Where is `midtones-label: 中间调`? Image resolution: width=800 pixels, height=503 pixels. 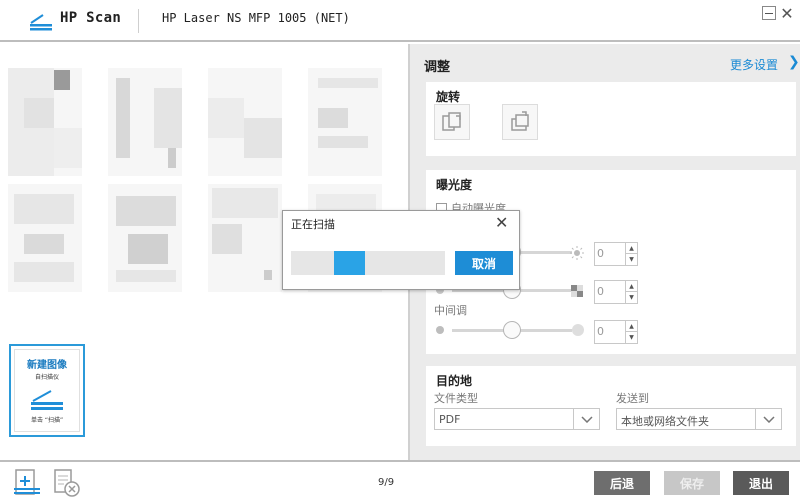
midtones-label: 中间调 is located at coordinates (450, 310).